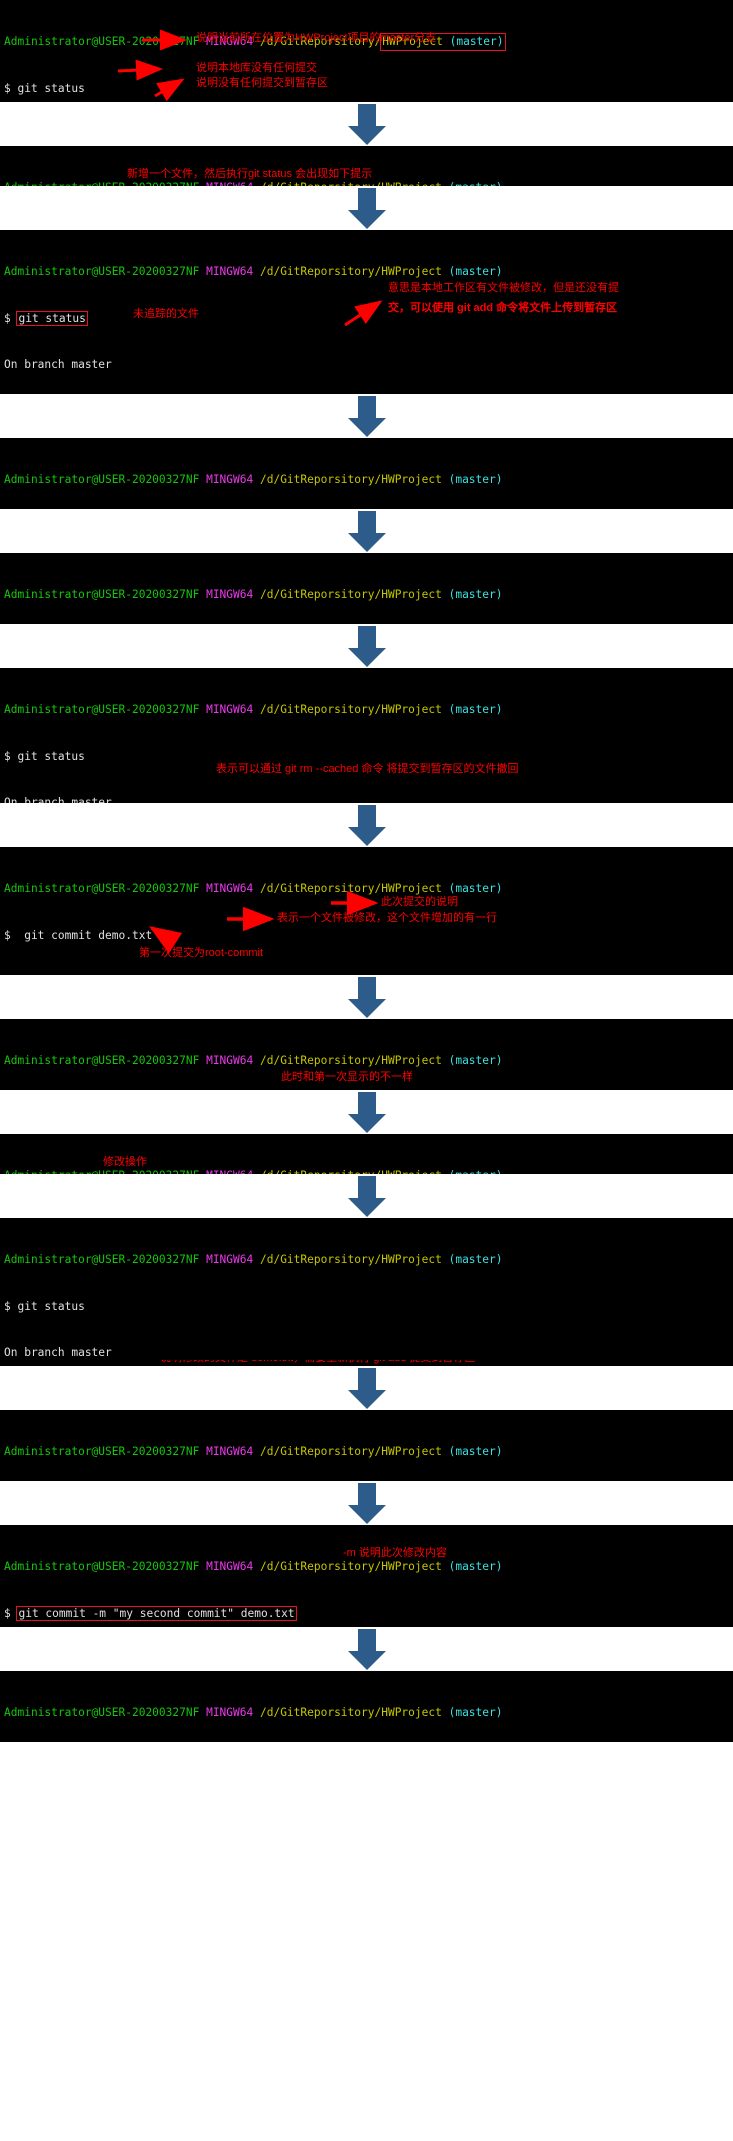 The height and width of the screenshot is (2141, 733). Describe the element at coordinates (102, 41) in the screenshot. I see `prompt-user: Administrator@USER-20200327NF` at that location.